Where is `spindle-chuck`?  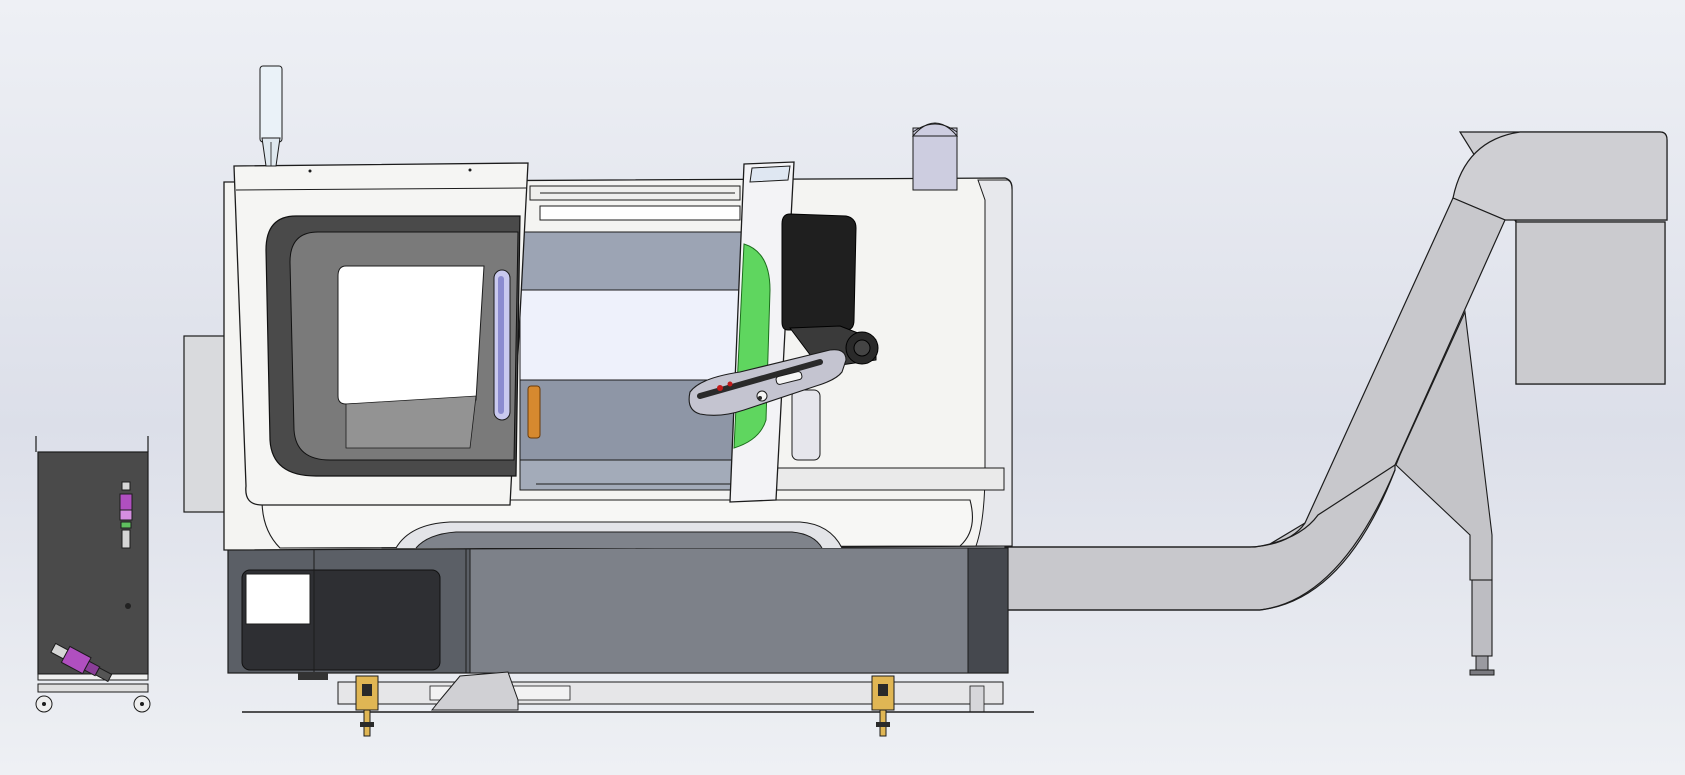
spindle-chuck is located at coordinates (534, 412).